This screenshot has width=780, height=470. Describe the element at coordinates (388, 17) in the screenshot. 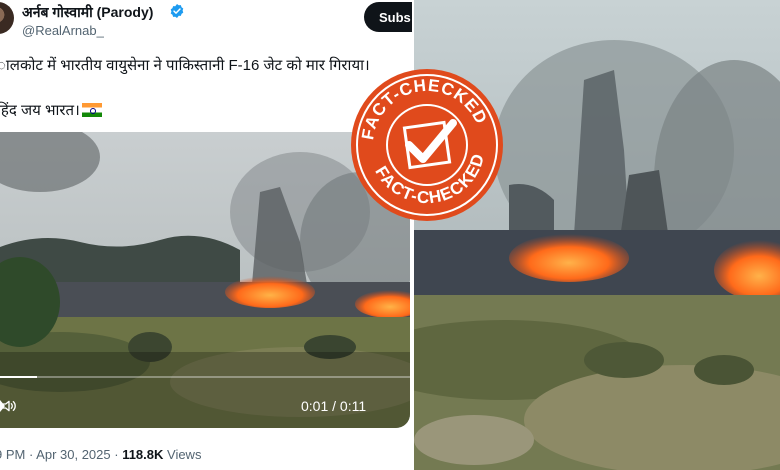

I see `subscribe-button: Subs` at that location.